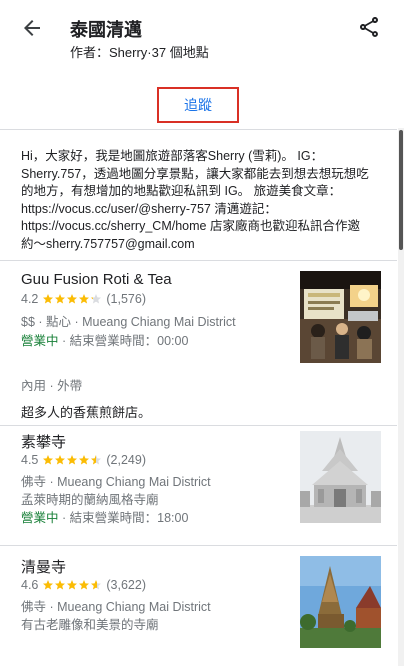 The image size is (404, 666). Describe the element at coordinates (52, 386) in the screenshot. I see `service-options: 內用 · 外帶` at that location.